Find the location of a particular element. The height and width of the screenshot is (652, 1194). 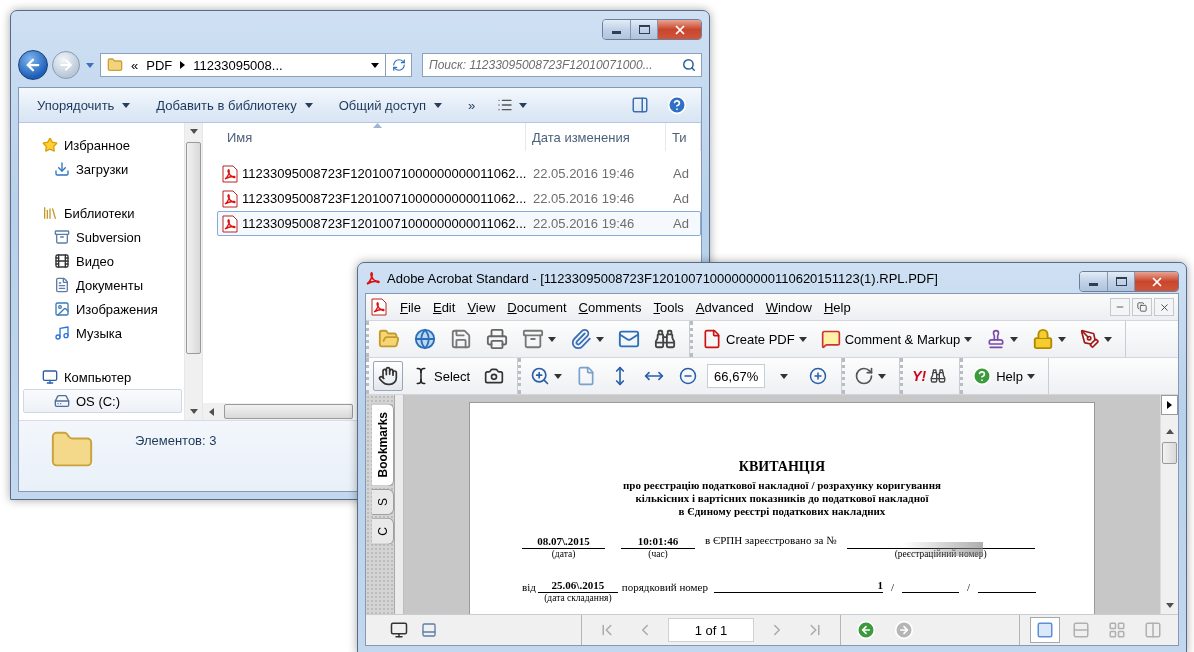

more-button: » is located at coordinates (472, 105).